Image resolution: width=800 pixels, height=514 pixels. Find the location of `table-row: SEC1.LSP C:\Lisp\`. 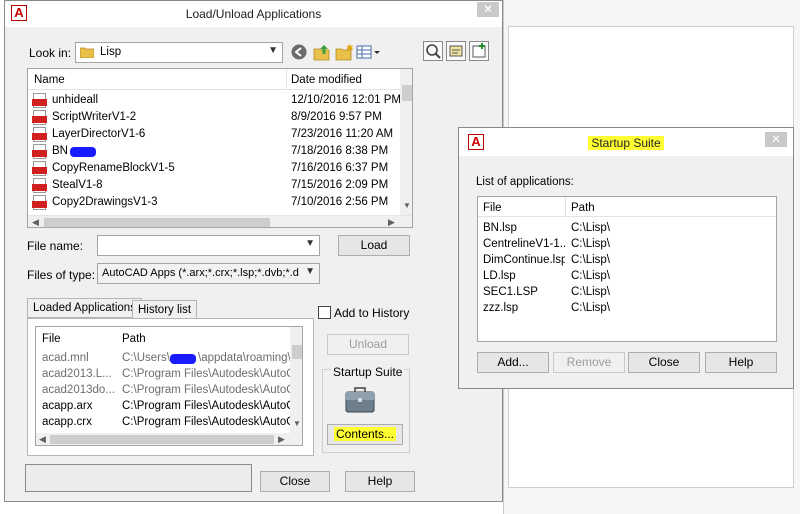

table-row: SEC1.LSP C:\Lisp\ is located at coordinates (627, 293).